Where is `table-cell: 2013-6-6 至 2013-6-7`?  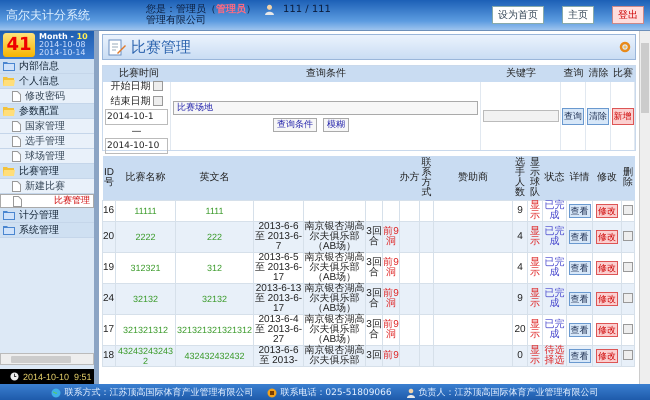 table-cell: 2013-6-6 至 2013-6-7 is located at coordinates (278, 236).